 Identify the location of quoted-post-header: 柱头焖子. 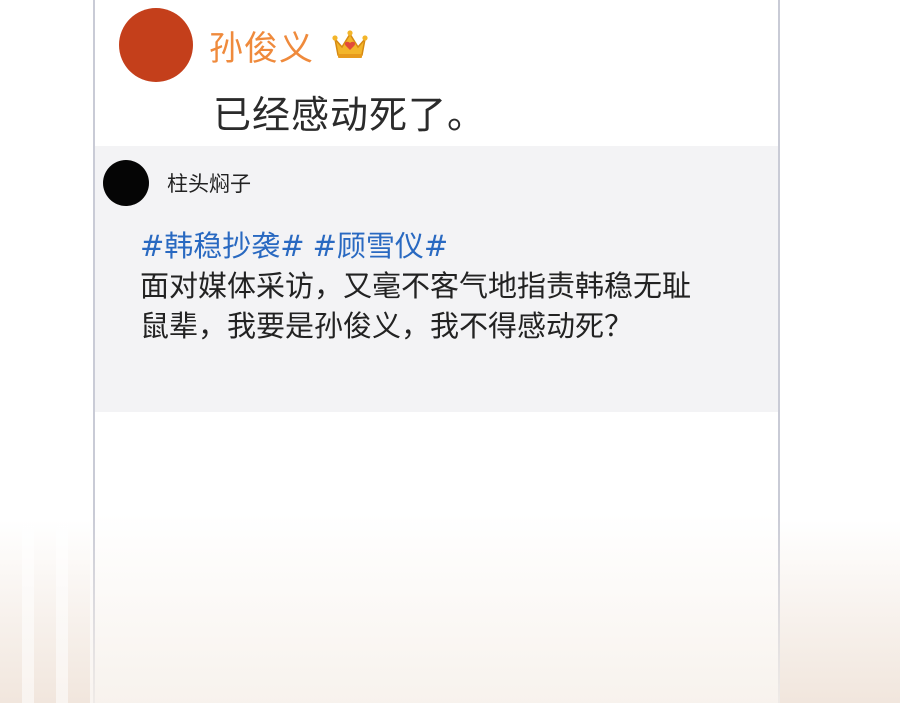
(177, 183).